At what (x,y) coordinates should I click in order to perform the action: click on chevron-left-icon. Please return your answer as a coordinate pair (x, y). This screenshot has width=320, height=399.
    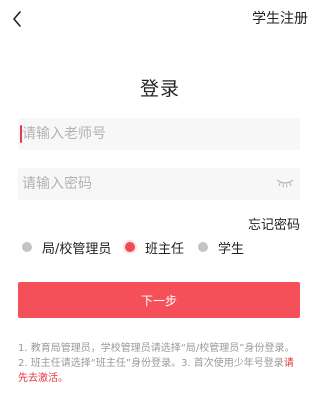
    Looking at the image, I should click on (17, 19).